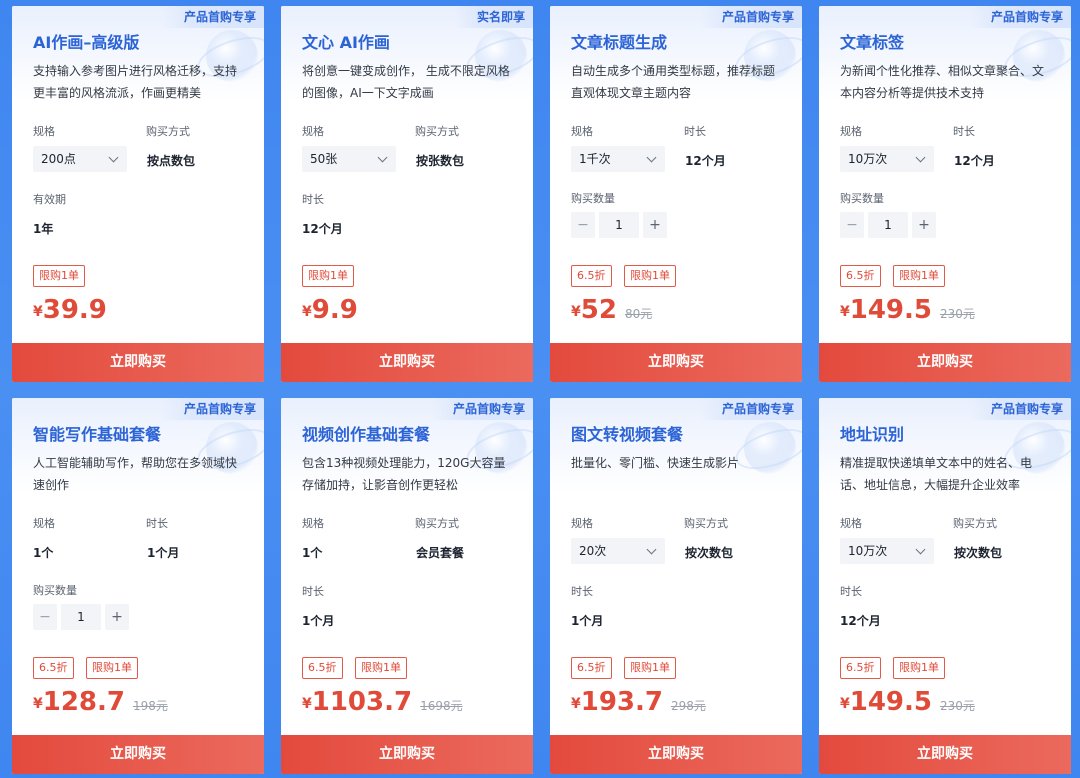 This screenshot has height=778, width=1080. I want to click on spec-select: 20次, so click(618, 551).